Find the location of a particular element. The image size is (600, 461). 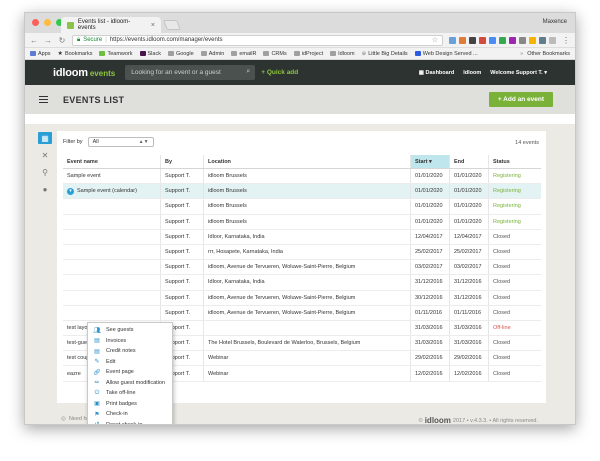

forward-icon: → is located at coordinates (48, 40).